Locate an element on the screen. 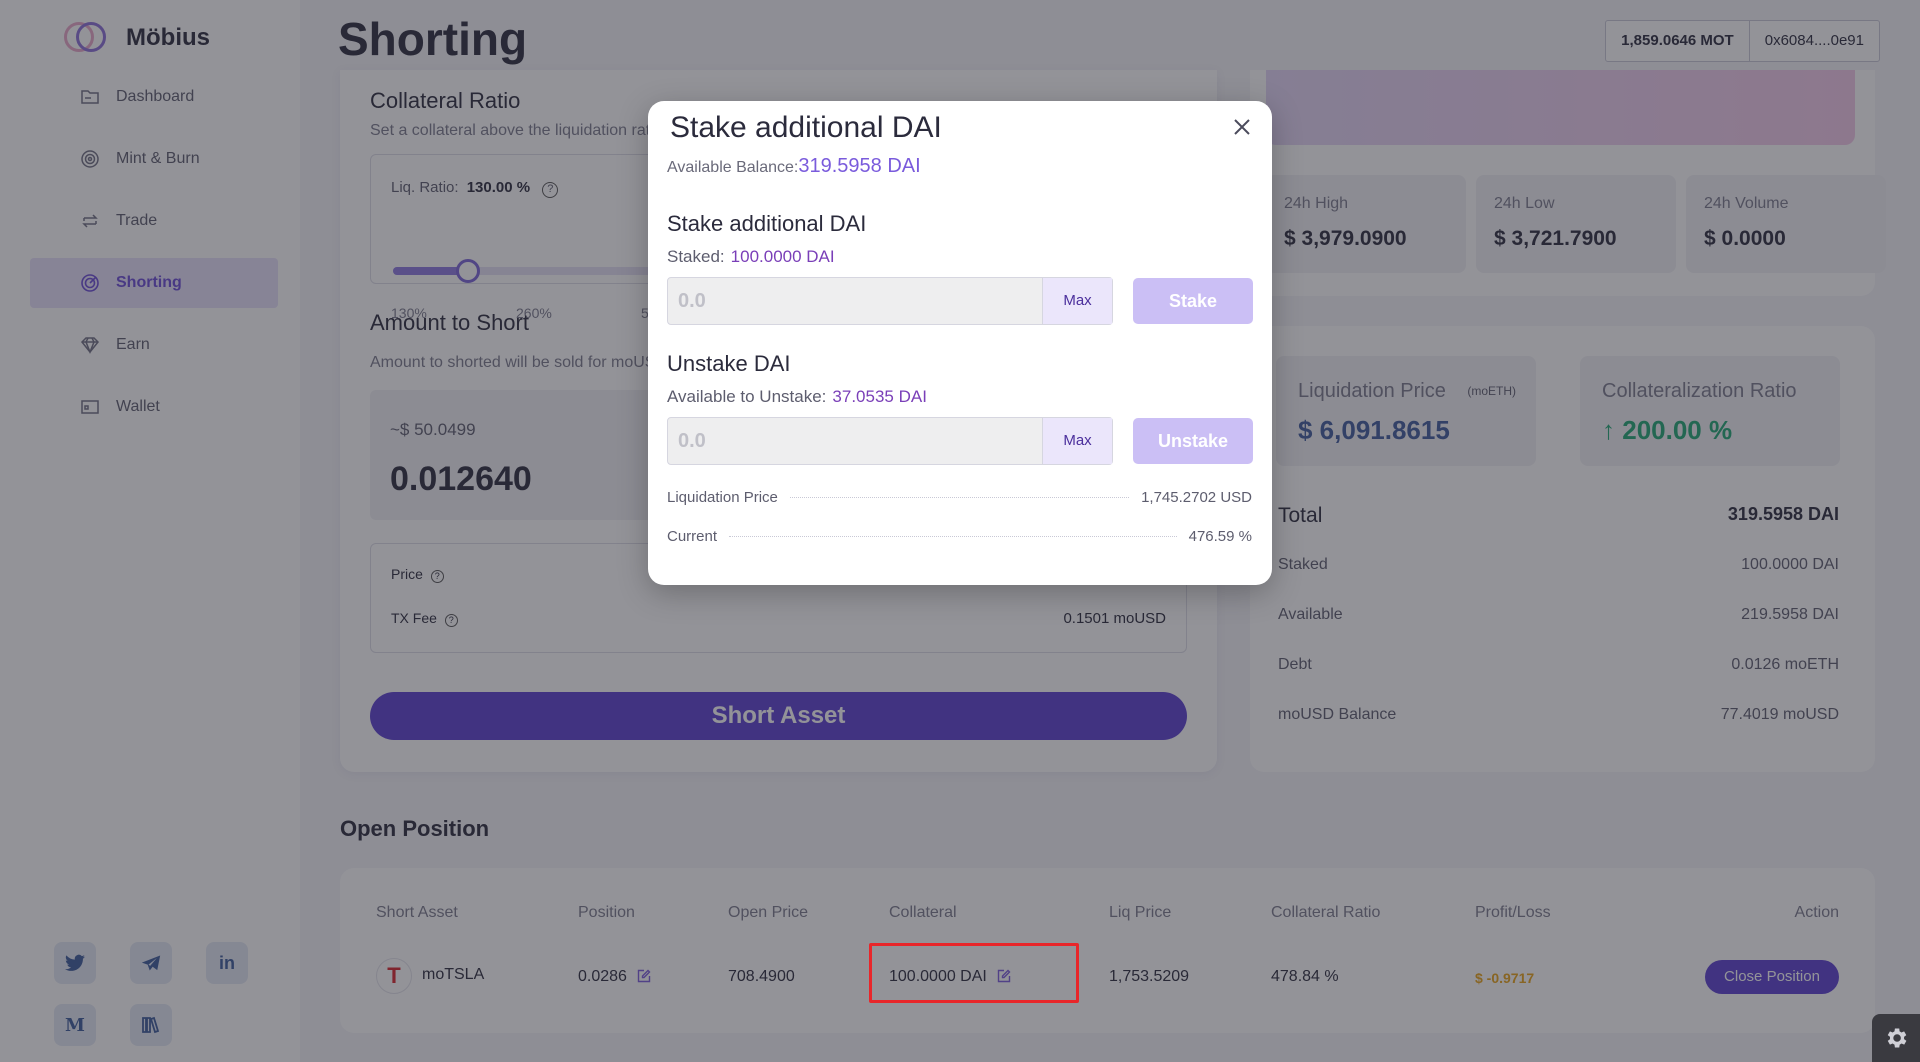 The height and width of the screenshot is (1062, 1920). modal-liq-price-value: 1,745.2702 USD is located at coordinates (1196, 497).